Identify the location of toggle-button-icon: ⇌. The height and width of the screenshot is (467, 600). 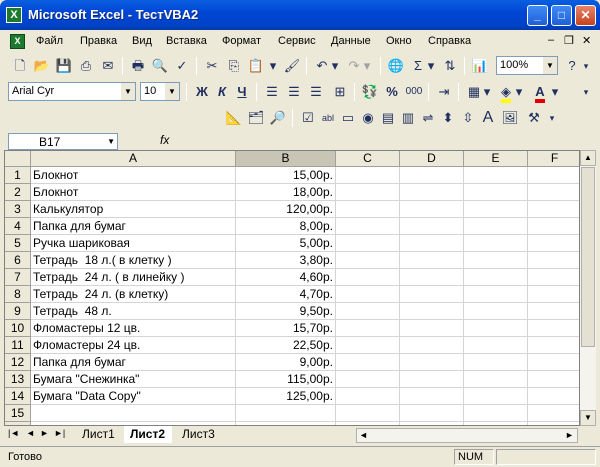
(428, 118).